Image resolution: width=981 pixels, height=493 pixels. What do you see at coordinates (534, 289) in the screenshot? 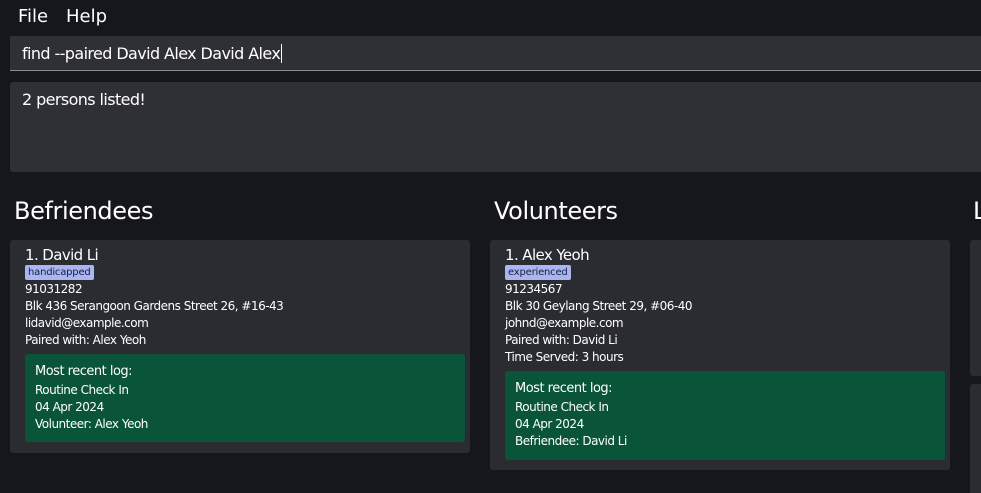
I see `volunteer-phone: 91234567` at bounding box center [534, 289].